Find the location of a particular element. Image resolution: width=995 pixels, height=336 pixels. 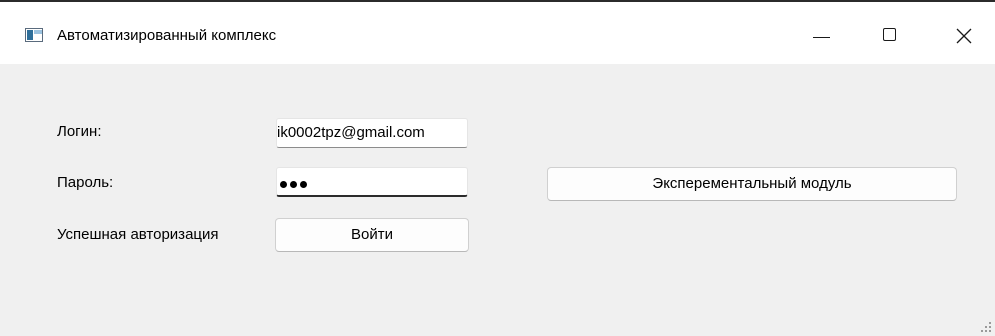

minimize-icon is located at coordinates (821, 37).